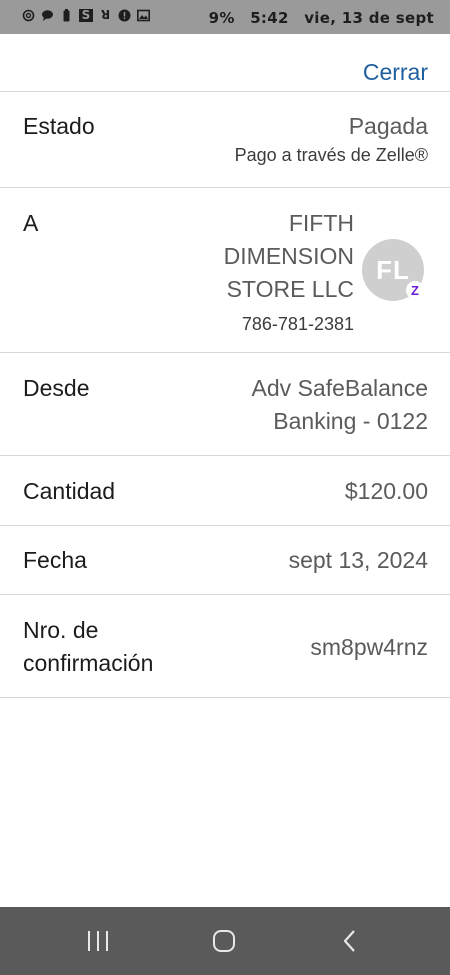  What do you see at coordinates (225, 63) in the screenshot?
I see `header: Cerrar` at bounding box center [225, 63].